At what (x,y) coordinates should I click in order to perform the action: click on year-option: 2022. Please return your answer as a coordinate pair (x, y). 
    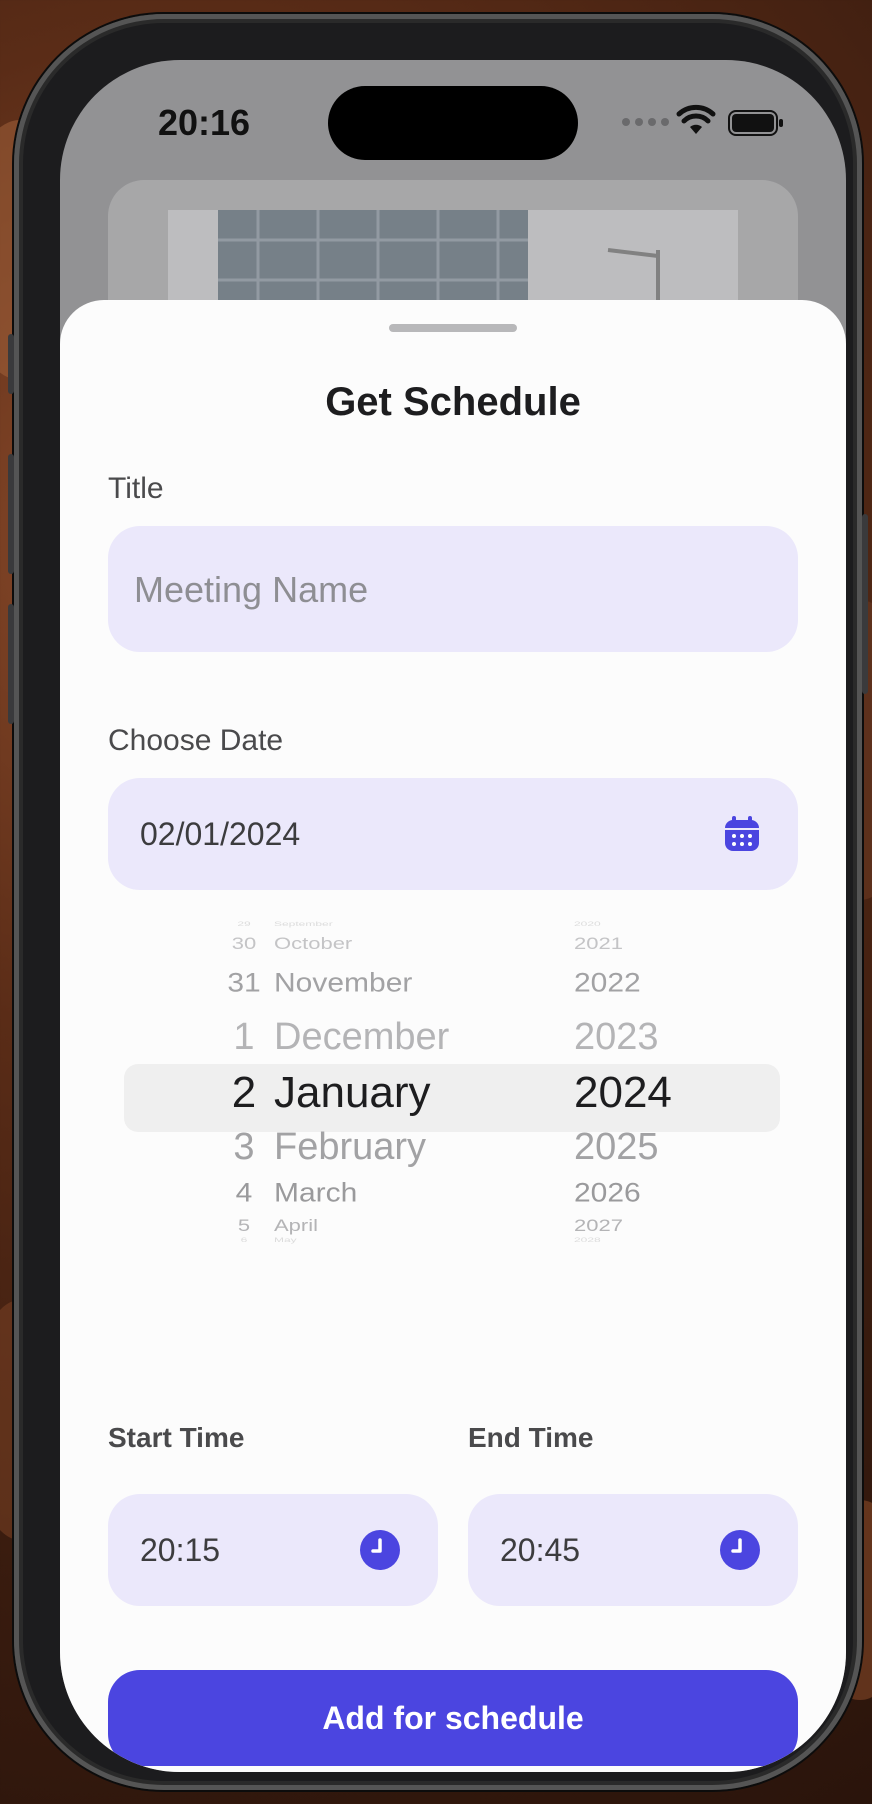
    Looking at the image, I should click on (607, 983).